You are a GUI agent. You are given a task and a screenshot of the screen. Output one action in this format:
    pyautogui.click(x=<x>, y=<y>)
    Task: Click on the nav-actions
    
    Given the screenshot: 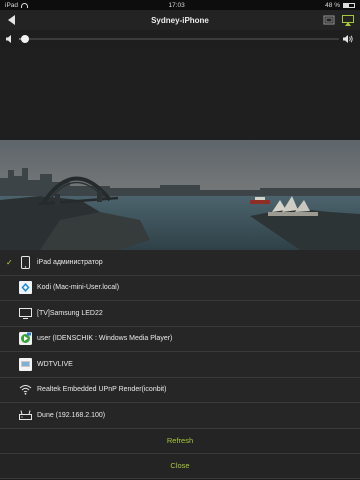 What is the action you would take?
    pyautogui.click(x=338, y=20)
    